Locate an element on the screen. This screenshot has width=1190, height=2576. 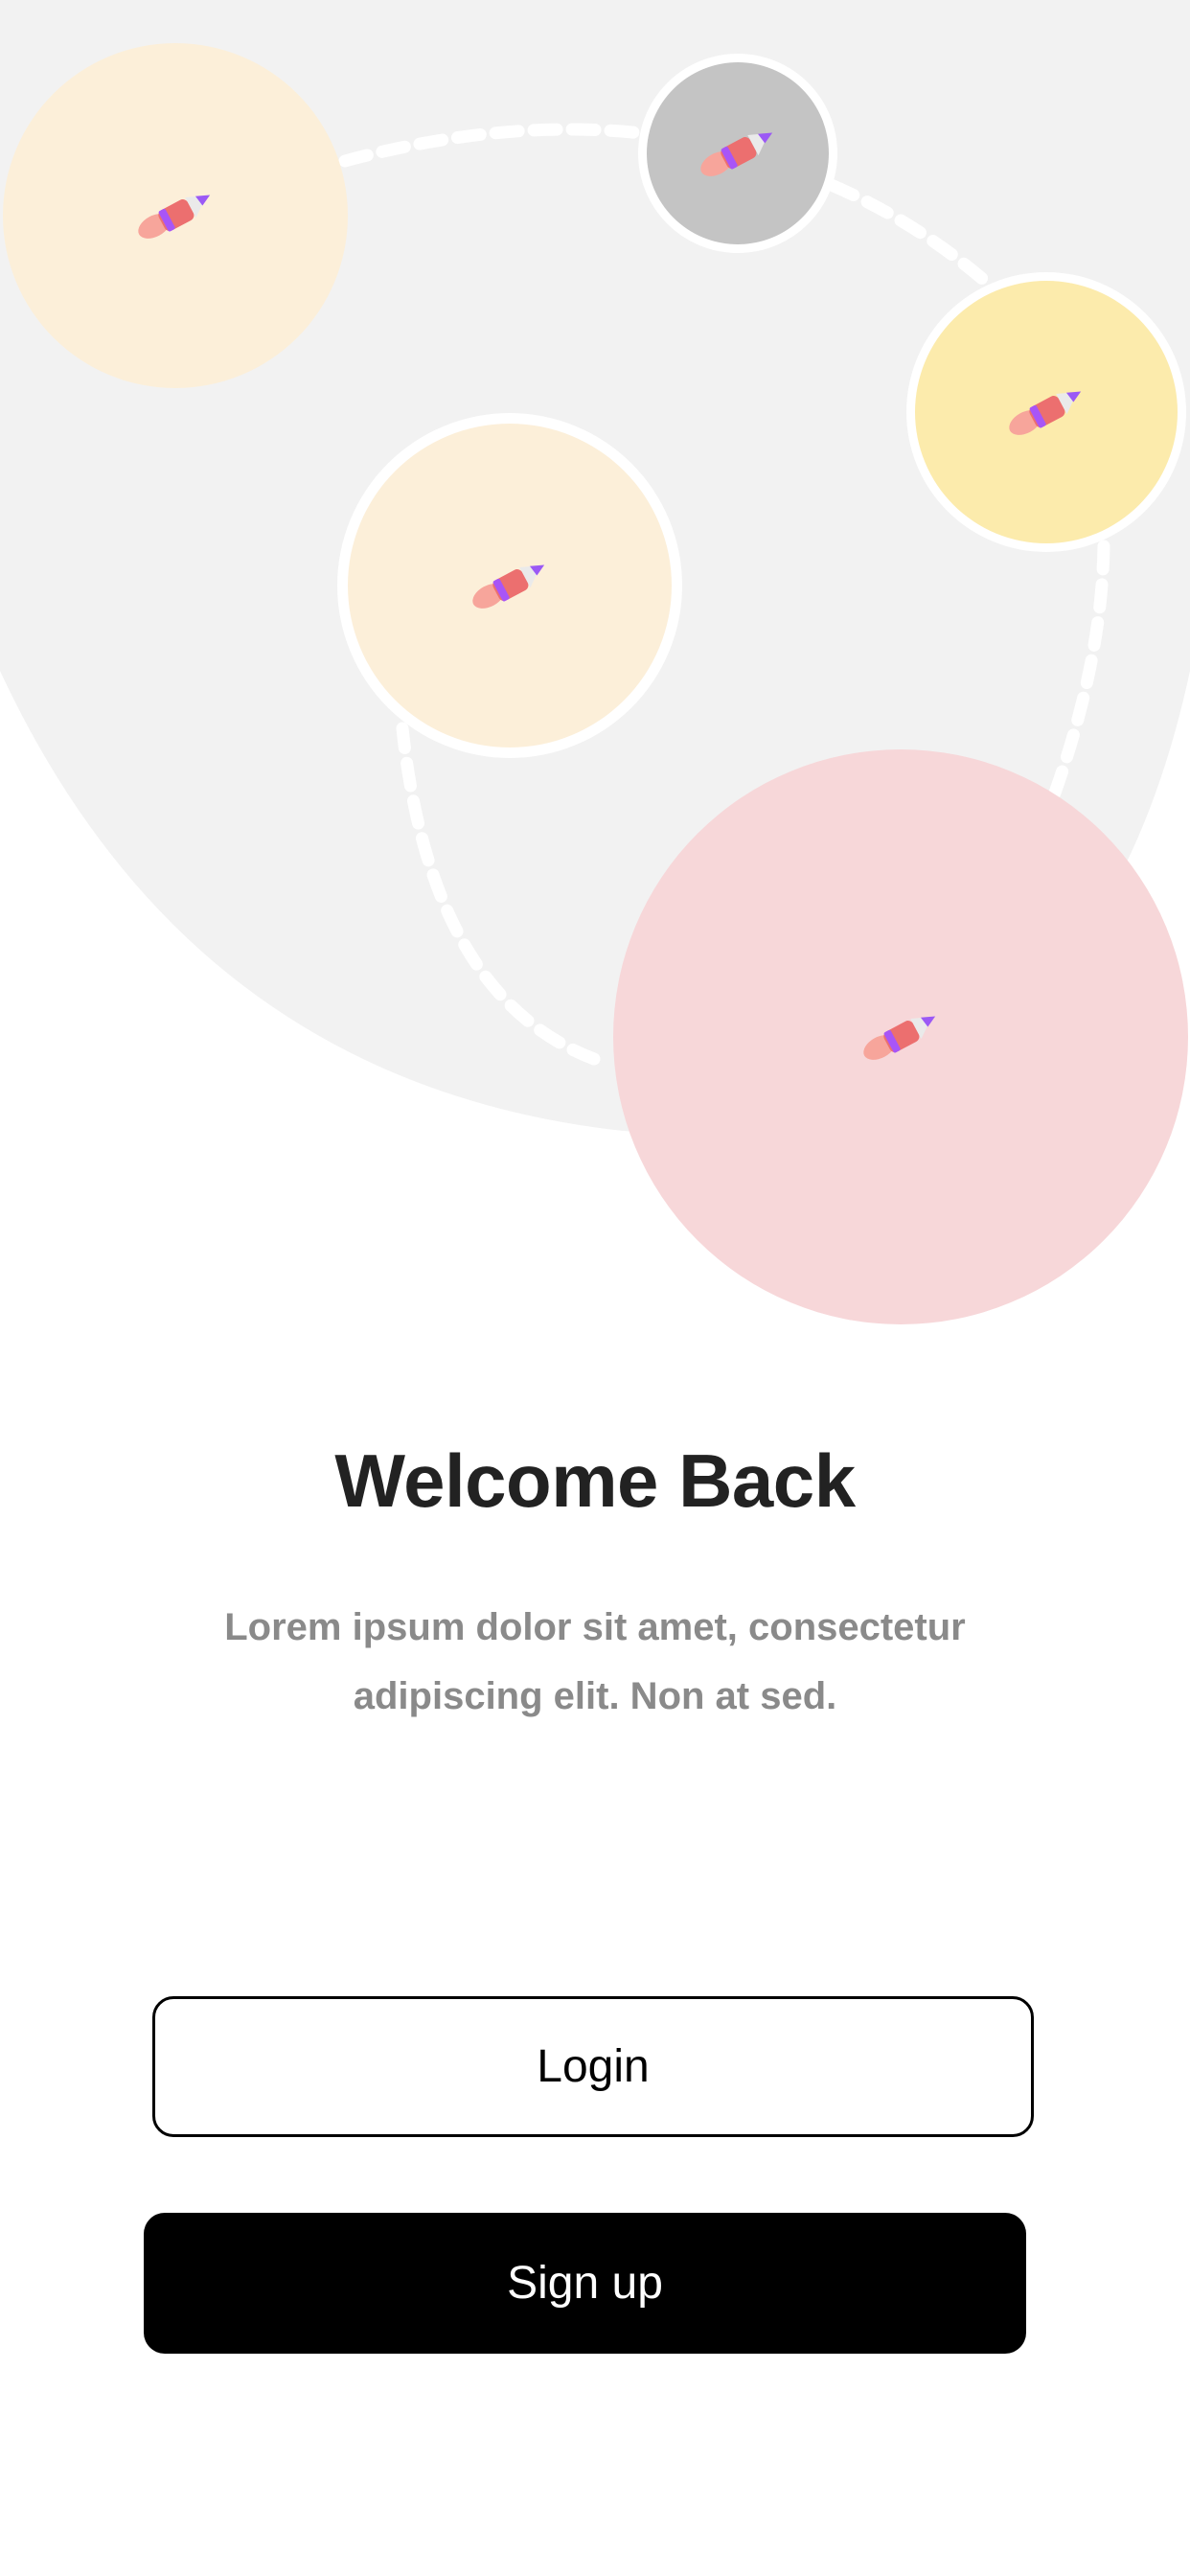
login-button-label: Login is located at coordinates (593, 2066).